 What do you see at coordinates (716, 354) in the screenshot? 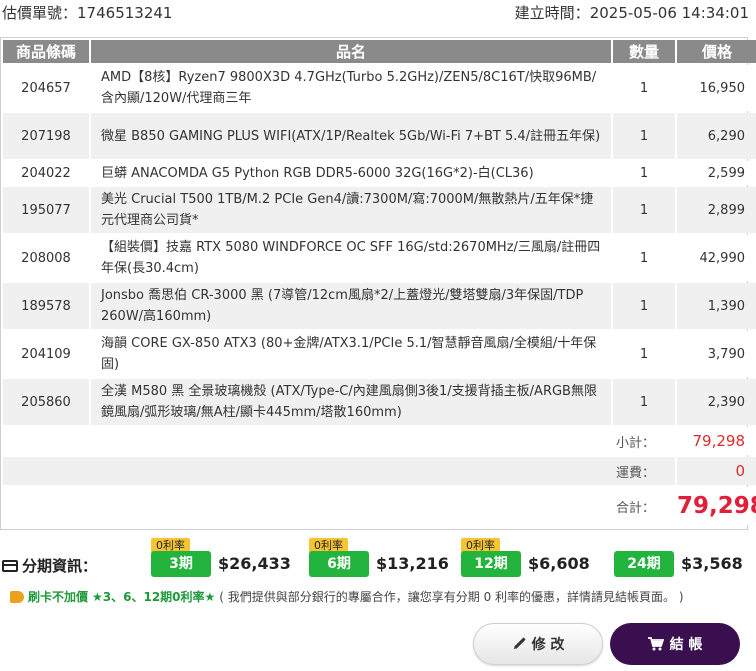
I see `item-price: 3,790` at bounding box center [716, 354].